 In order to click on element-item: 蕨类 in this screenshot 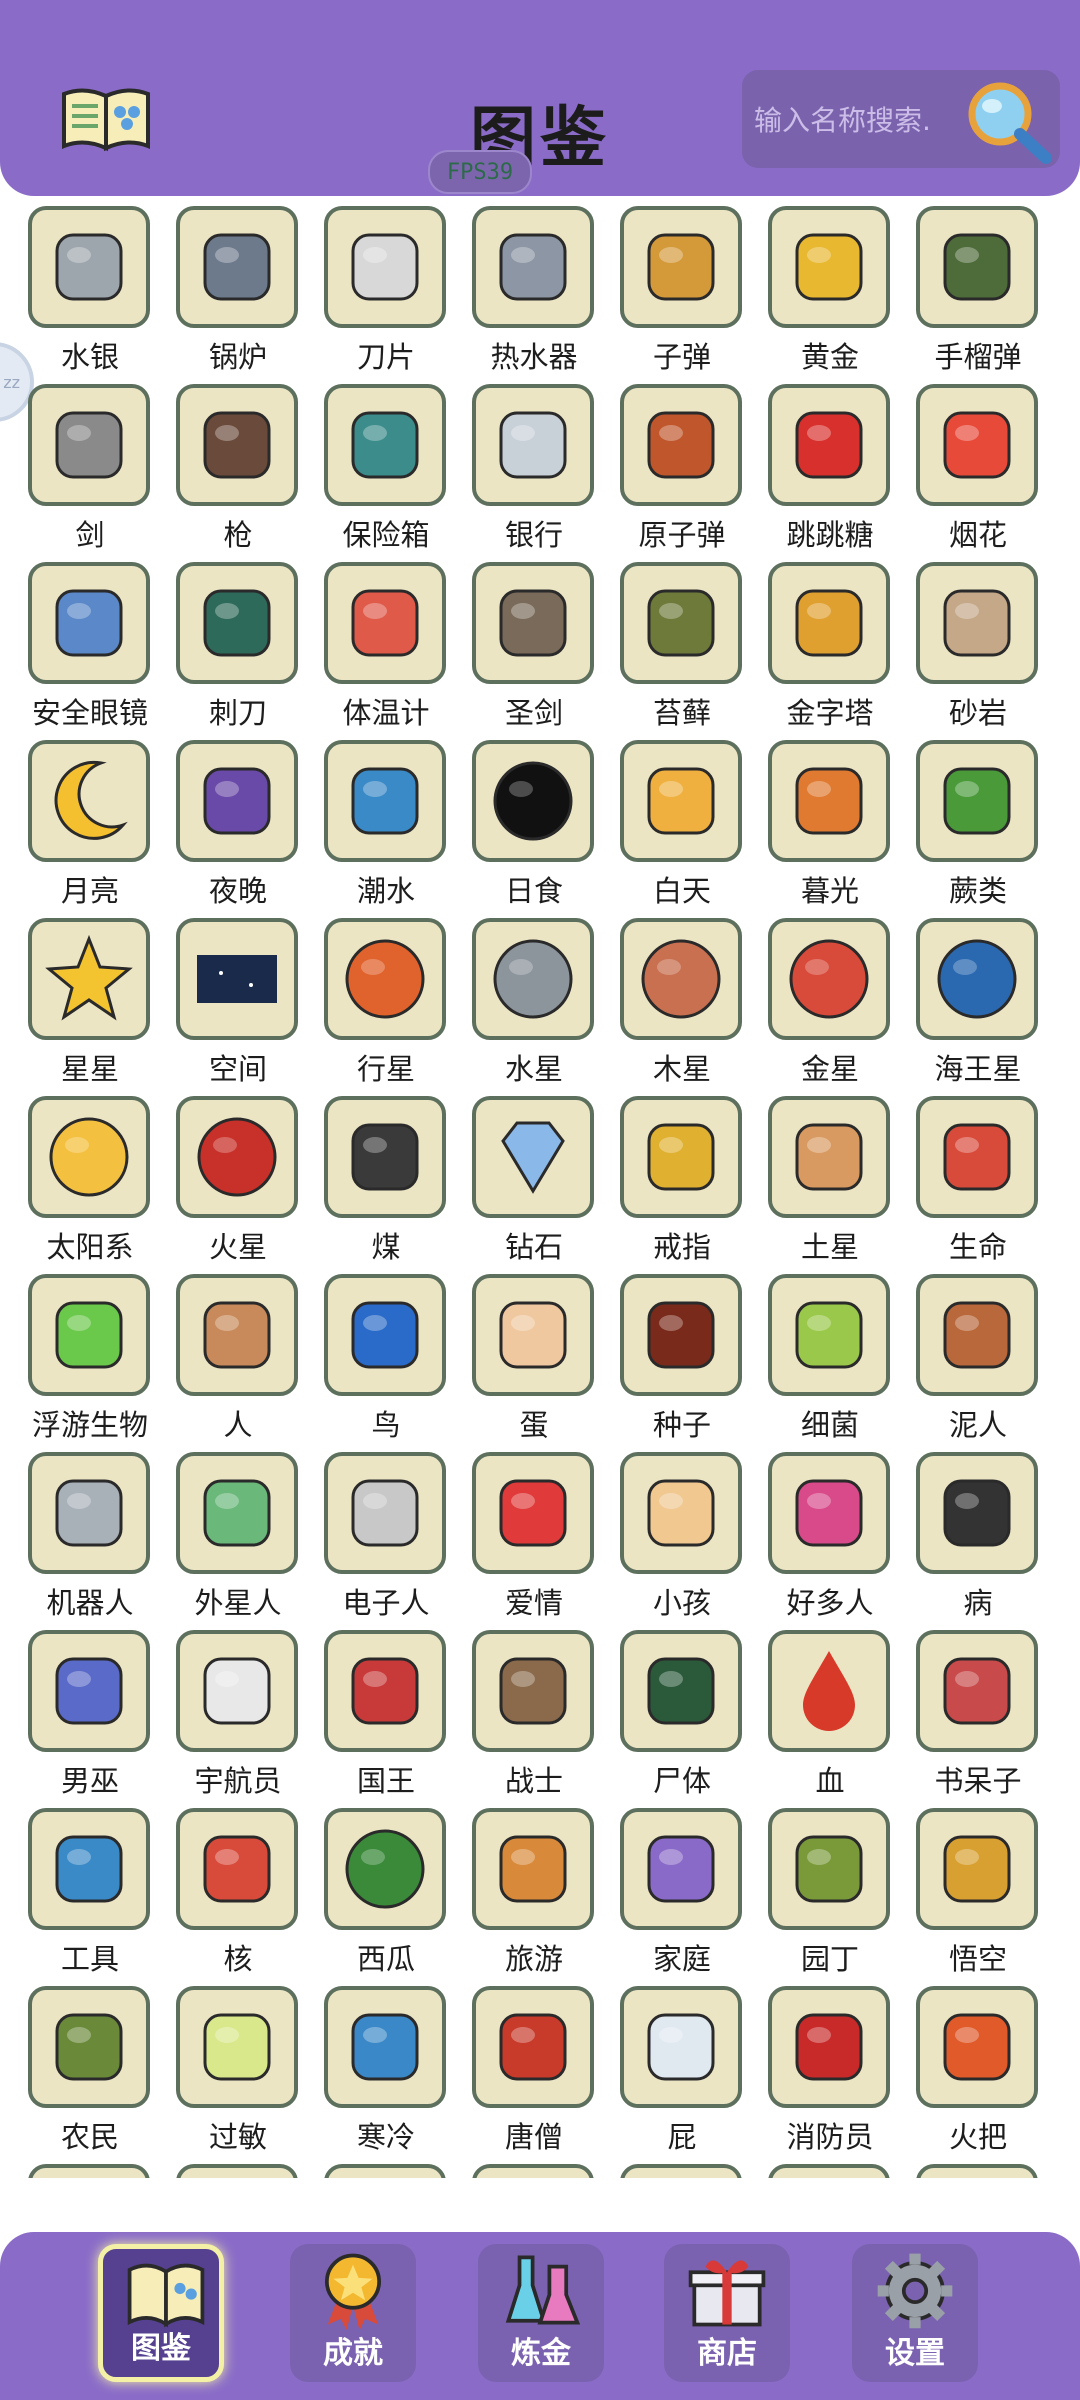, I will do `click(980, 819)`.